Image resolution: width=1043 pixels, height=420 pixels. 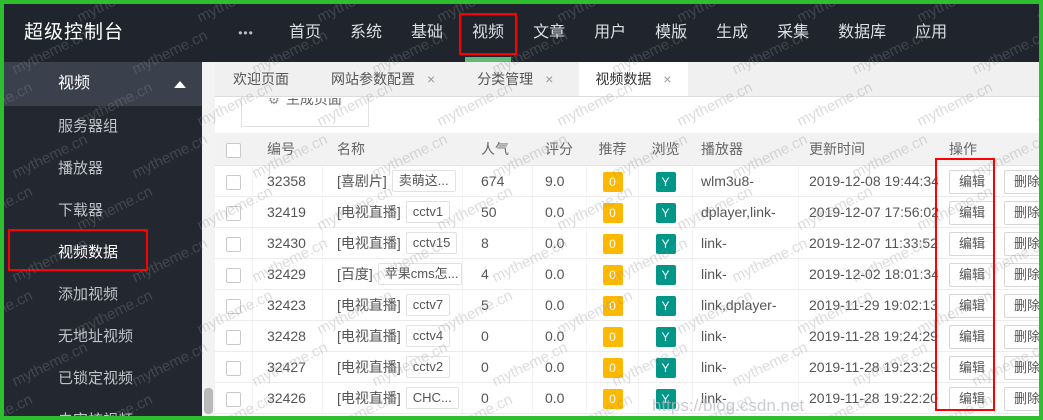 What do you see at coordinates (862, 33) in the screenshot?
I see `nav-item-database: 数据库` at bounding box center [862, 33].